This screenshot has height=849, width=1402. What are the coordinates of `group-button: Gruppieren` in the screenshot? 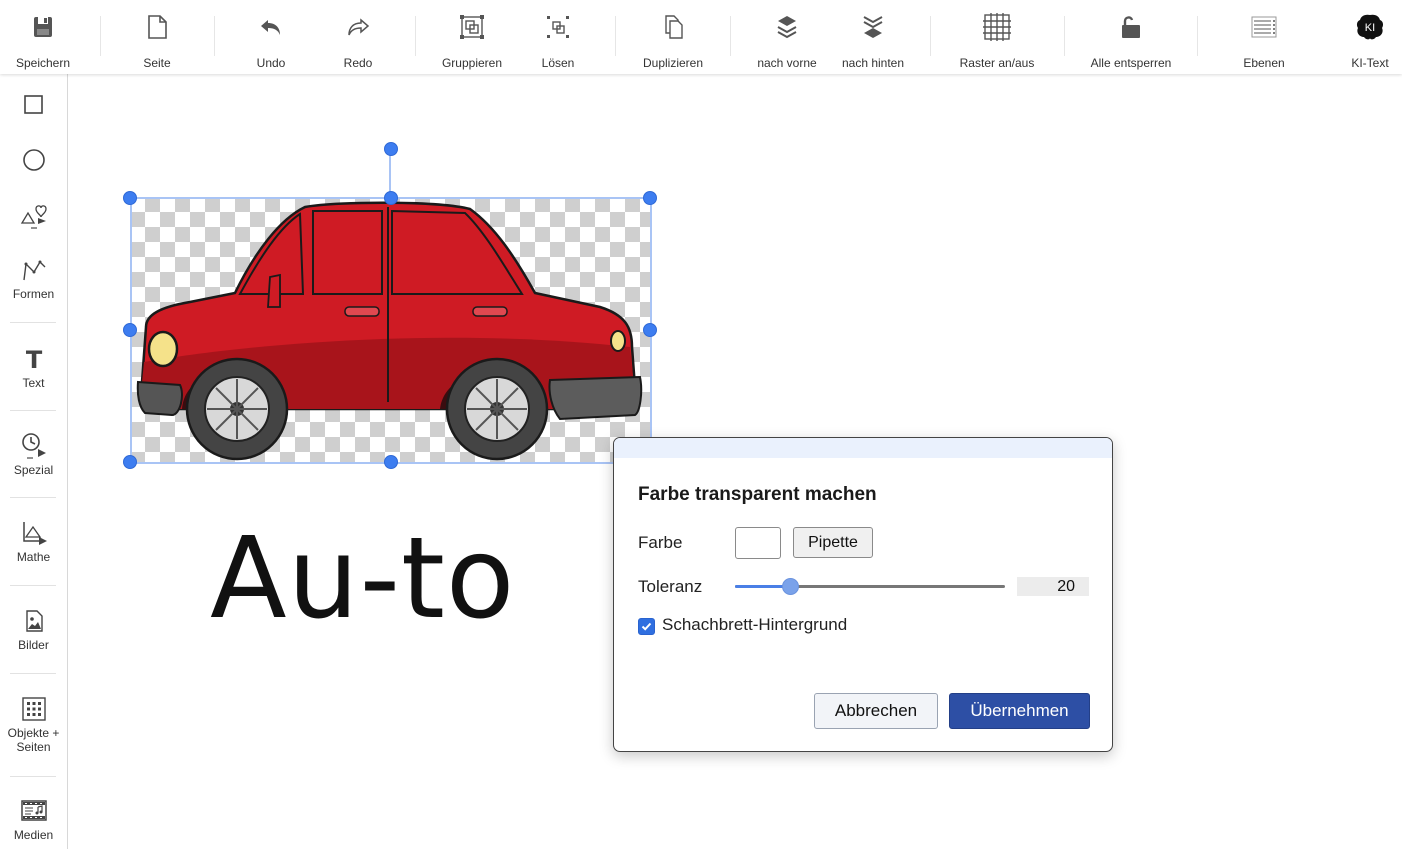 It's located at (472, 37).